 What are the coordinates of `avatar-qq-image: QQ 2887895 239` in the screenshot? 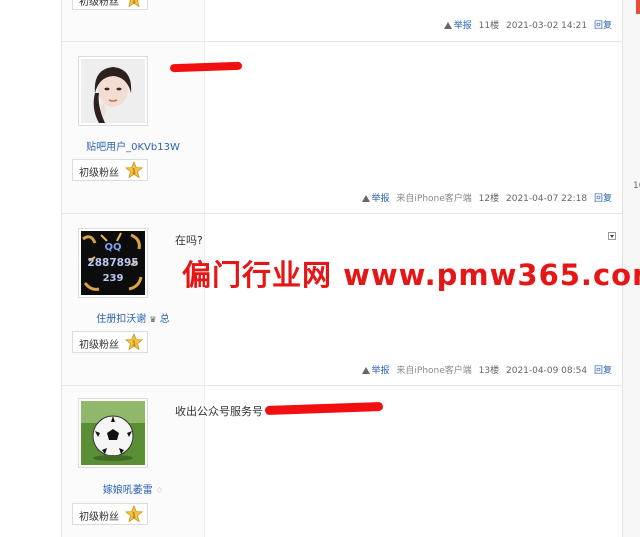 It's located at (113, 263).